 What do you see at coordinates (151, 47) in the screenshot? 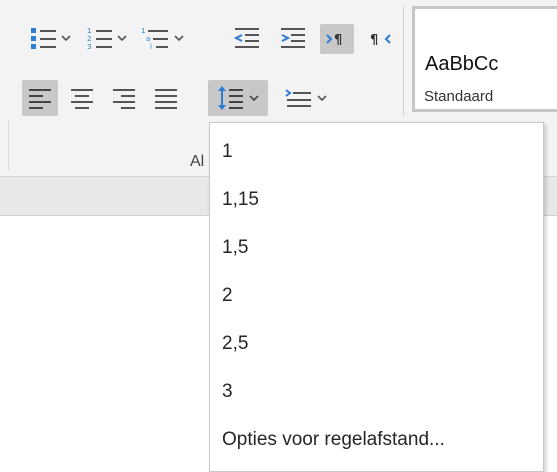
I see `svg-text: i` at bounding box center [151, 47].